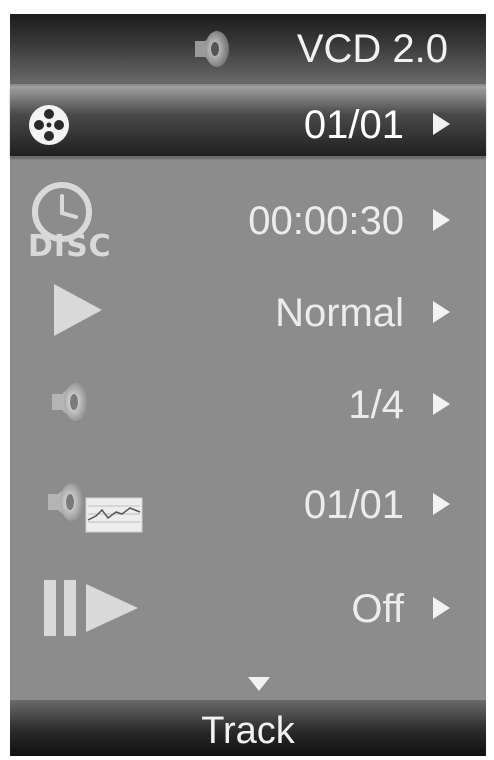  I want to click on play-icon, so click(78, 310).